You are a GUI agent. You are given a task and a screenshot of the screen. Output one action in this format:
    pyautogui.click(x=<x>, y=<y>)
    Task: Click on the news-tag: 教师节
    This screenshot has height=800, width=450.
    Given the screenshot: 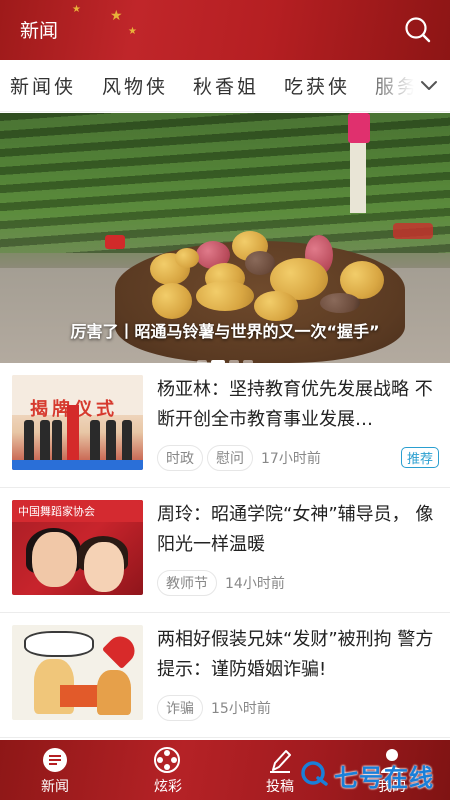 What is the action you would take?
    pyautogui.click(x=187, y=583)
    